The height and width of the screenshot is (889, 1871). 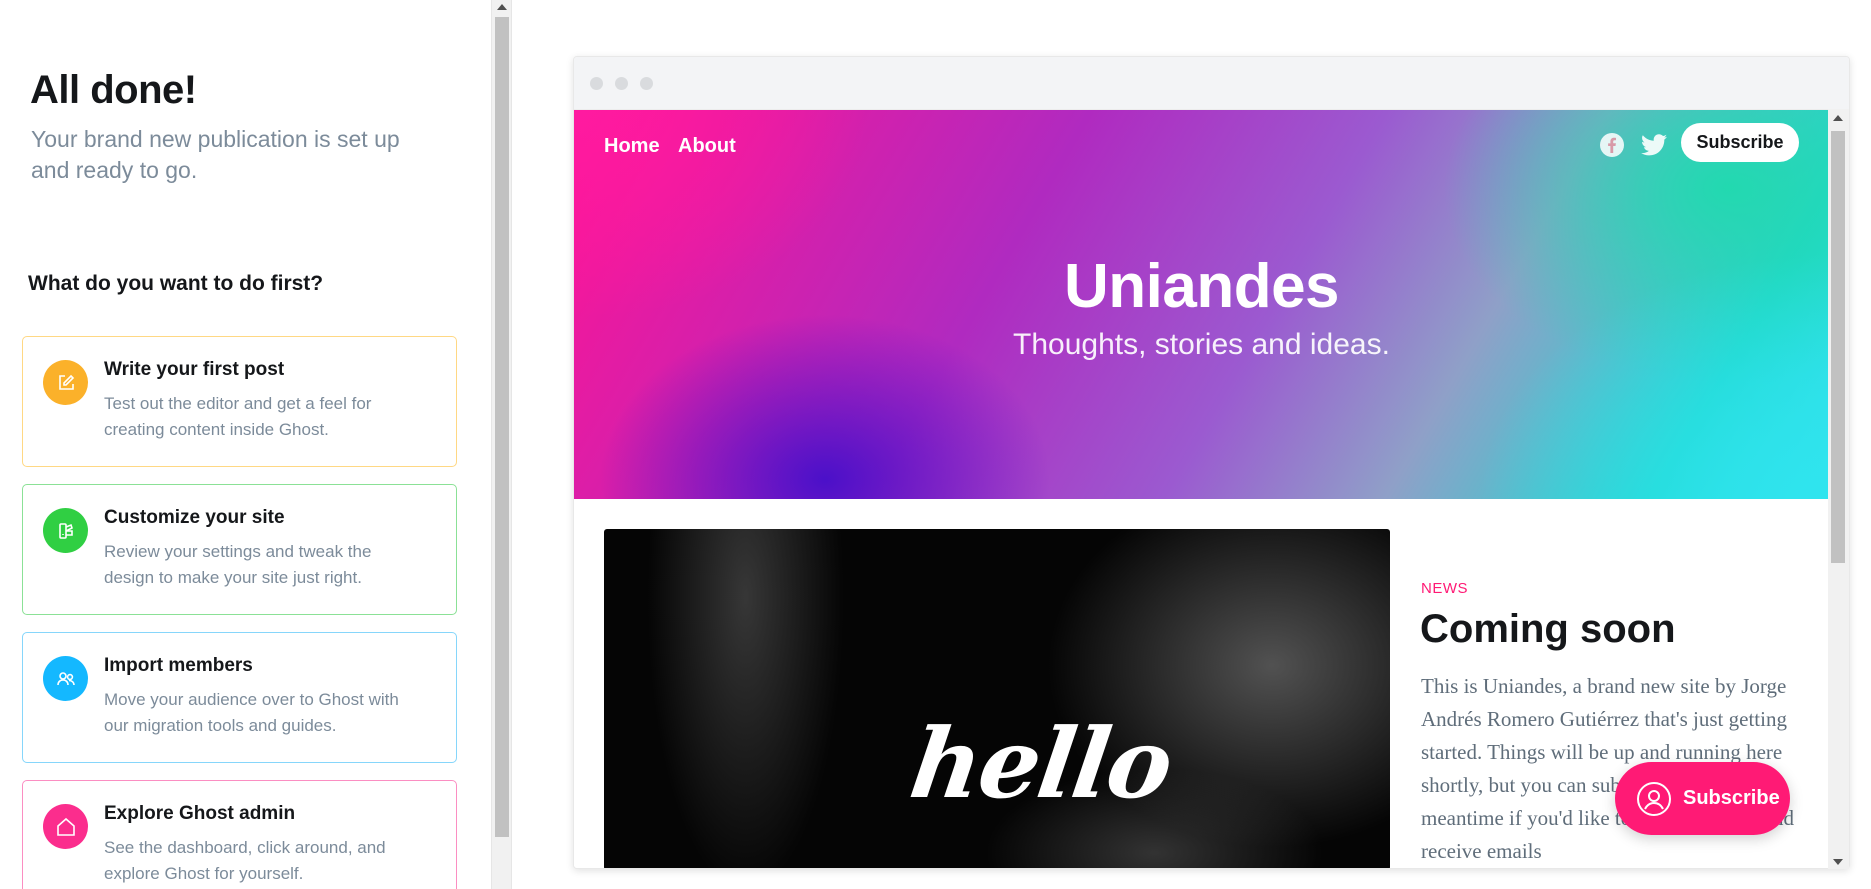 What do you see at coordinates (113, 90) in the screenshot?
I see `page-title: All done!` at bounding box center [113, 90].